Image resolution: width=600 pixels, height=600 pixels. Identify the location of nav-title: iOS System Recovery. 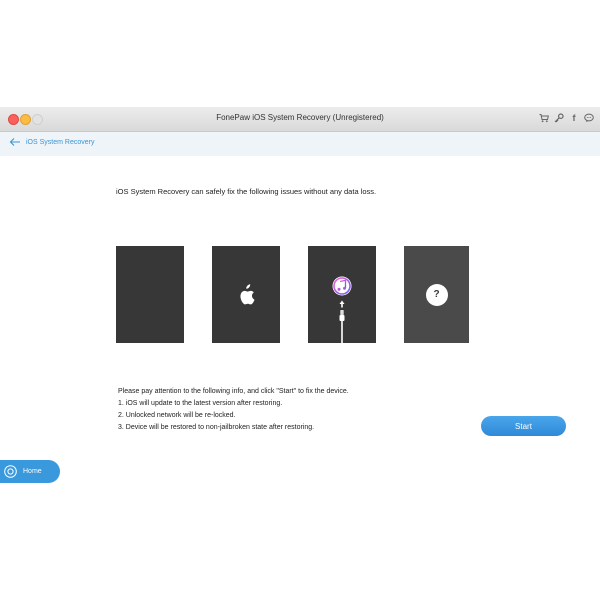
(60, 142).